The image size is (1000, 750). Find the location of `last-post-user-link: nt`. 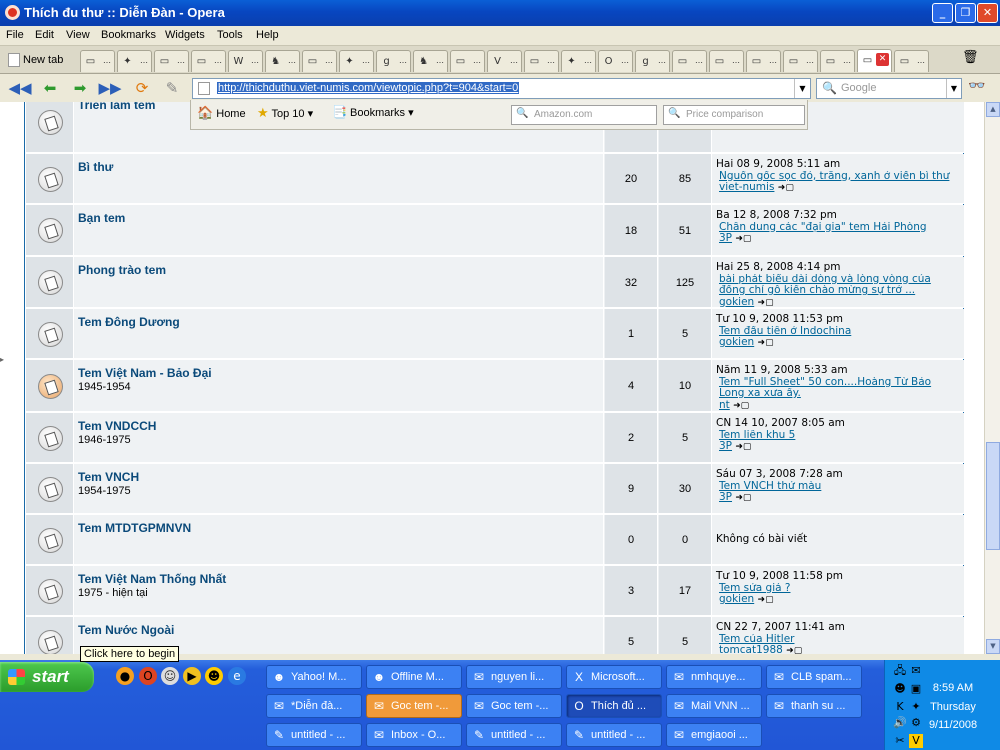

last-post-user-link: nt is located at coordinates (724, 405).